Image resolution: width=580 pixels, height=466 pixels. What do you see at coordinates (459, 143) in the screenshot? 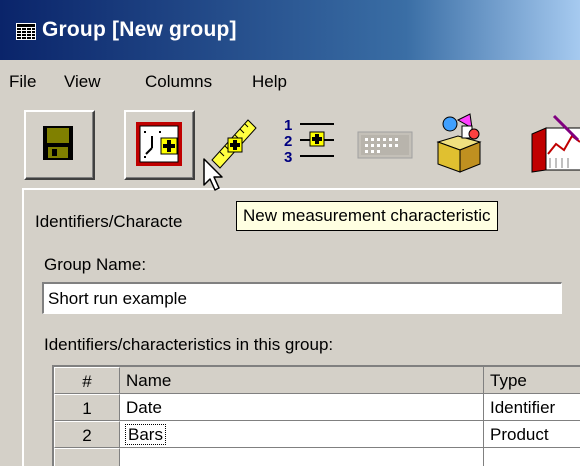
I see `package-icon` at bounding box center [459, 143].